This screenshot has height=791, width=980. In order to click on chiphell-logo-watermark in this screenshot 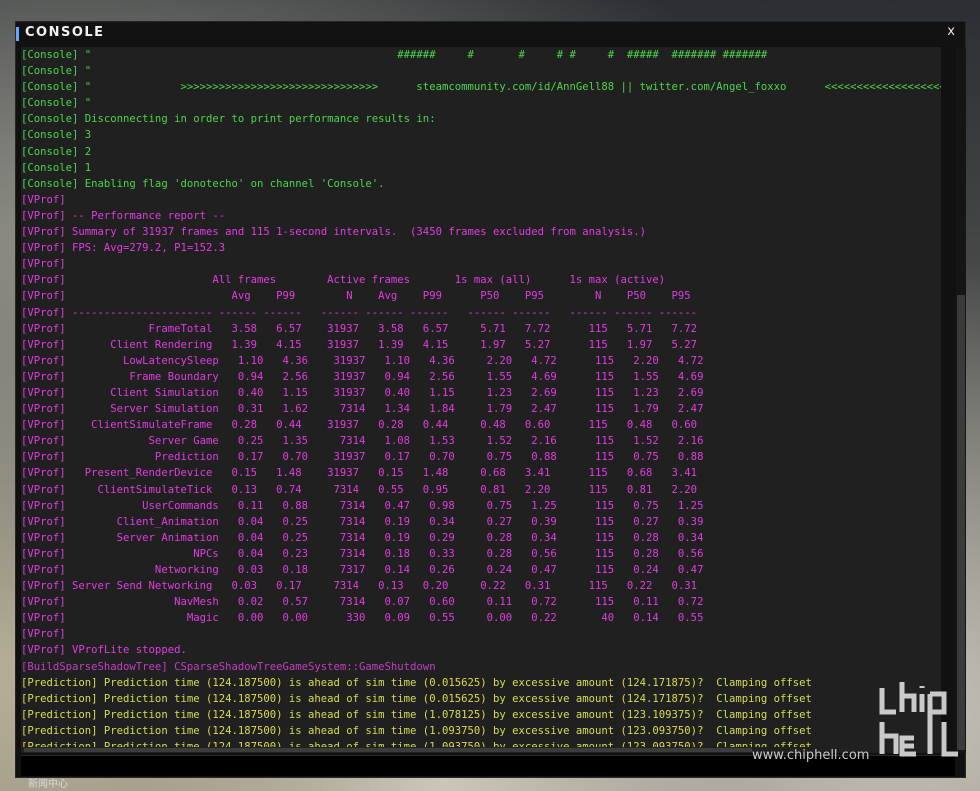, I will do `click(918, 719)`.